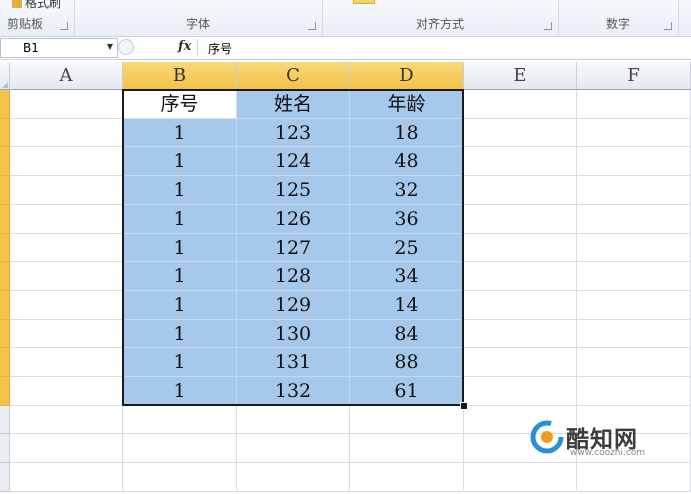  I want to click on cell: 124, so click(293, 161).